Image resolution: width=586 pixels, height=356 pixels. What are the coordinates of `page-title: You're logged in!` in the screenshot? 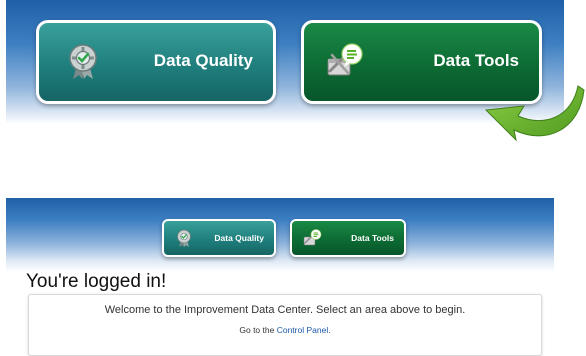 It's located at (96, 281).